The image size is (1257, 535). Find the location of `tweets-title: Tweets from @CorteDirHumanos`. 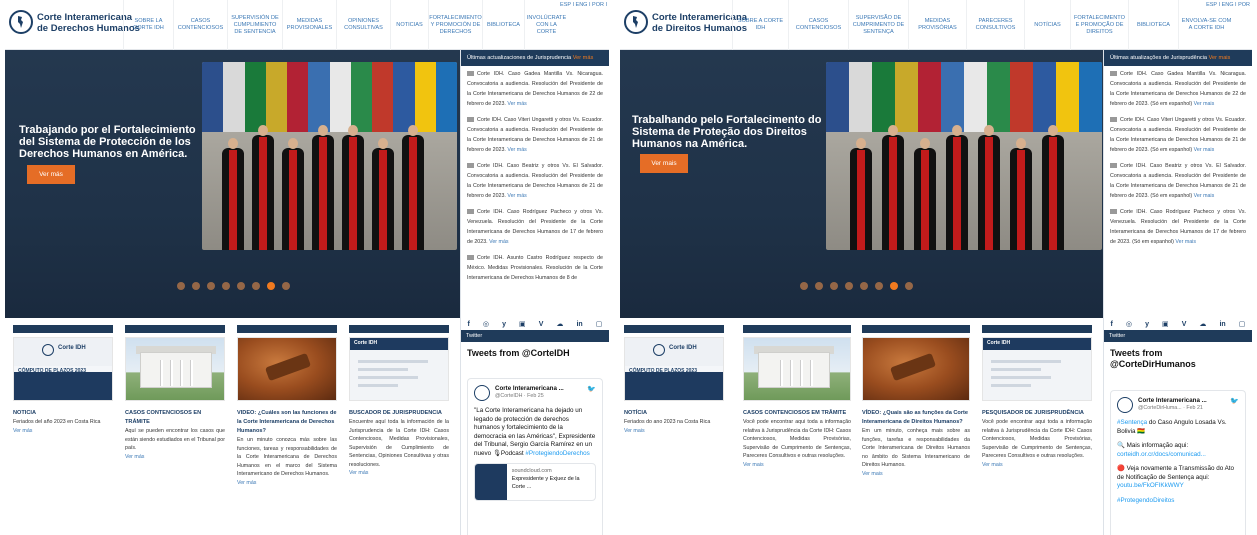

tweets-title: Tweets from @CorteDirHumanos is located at coordinates (1178, 356).